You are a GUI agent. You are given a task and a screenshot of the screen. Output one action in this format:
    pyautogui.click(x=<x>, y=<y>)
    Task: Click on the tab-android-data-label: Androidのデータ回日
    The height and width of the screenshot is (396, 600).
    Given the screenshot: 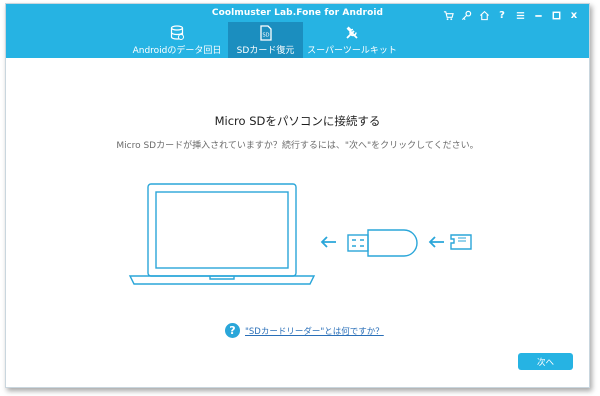 What is the action you would take?
    pyautogui.click(x=177, y=51)
    